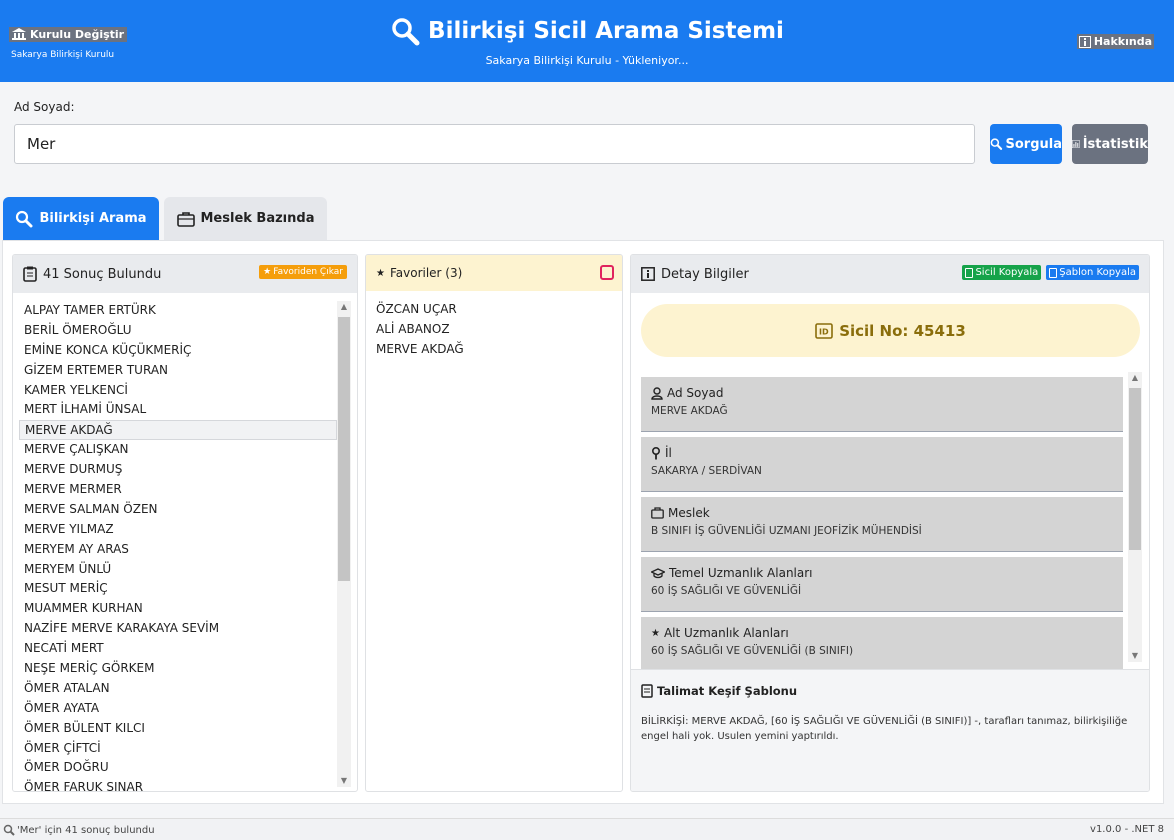 The image size is (1174, 840). I want to click on detail-scroll-thumb, so click(1135, 469).